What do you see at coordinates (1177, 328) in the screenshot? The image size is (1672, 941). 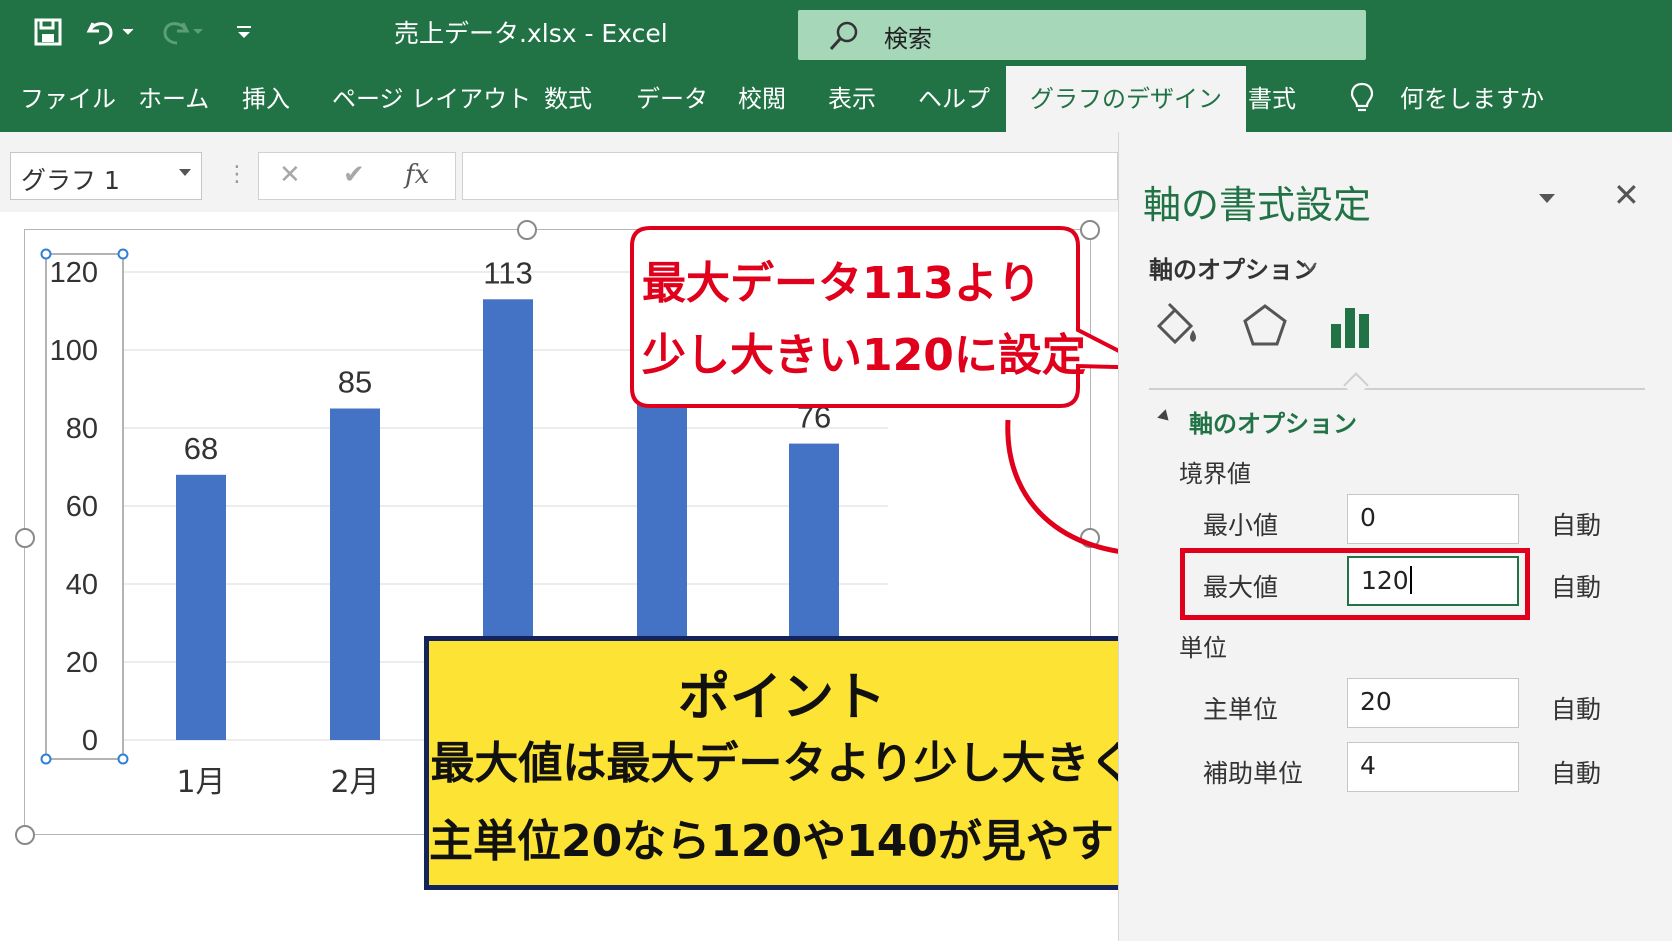 I see `fill-line-icon` at bounding box center [1177, 328].